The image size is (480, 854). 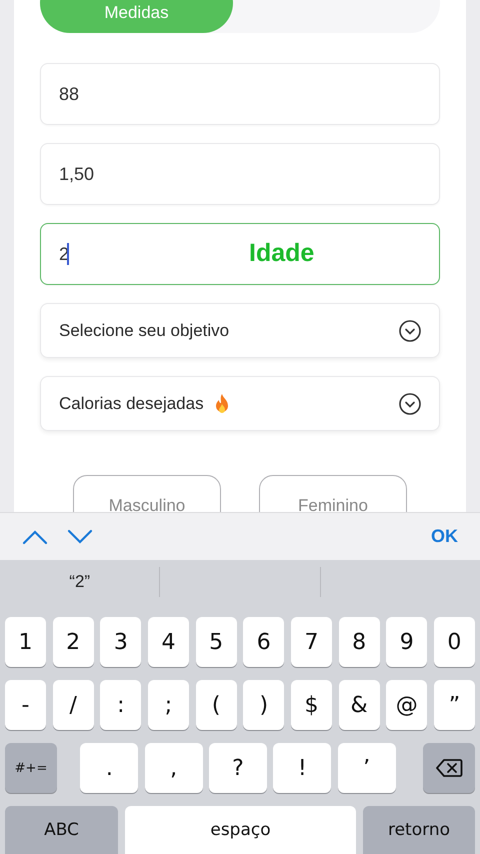 I want to click on keyboard-key: ABC, so click(x=61, y=830).